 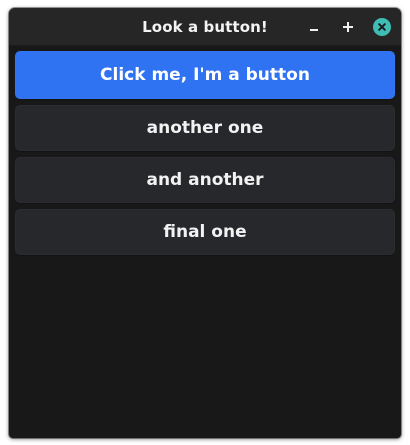 I want to click on plus-icon, so click(x=348, y=27).